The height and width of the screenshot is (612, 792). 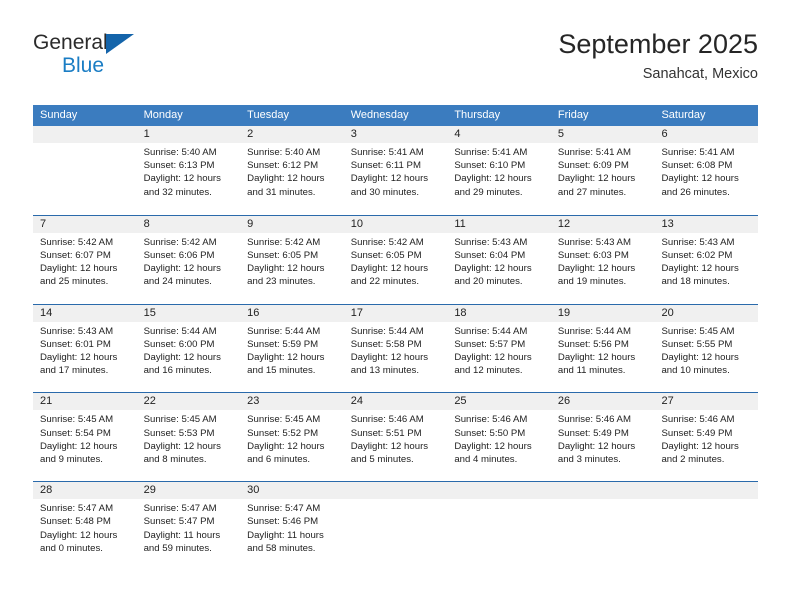 I want to click on sunset-time: Sunset: 5:50 PM, so click(x=490, y=433).